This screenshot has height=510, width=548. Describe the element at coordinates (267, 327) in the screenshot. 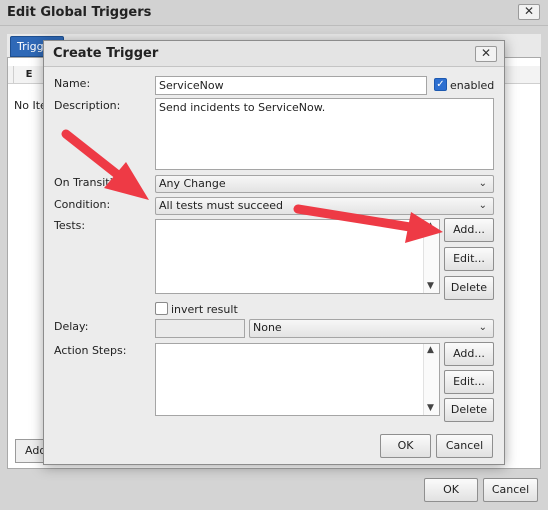

I see `delay-unit-value: None` at that location.